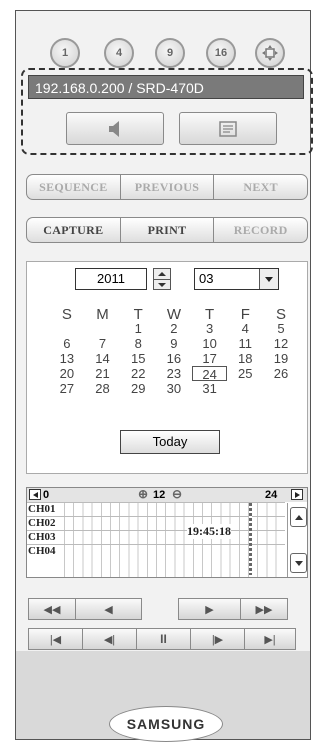  Describe the element at coordinates (261, 230) in the screenshot. I see `record-button: RECORD` at that location.